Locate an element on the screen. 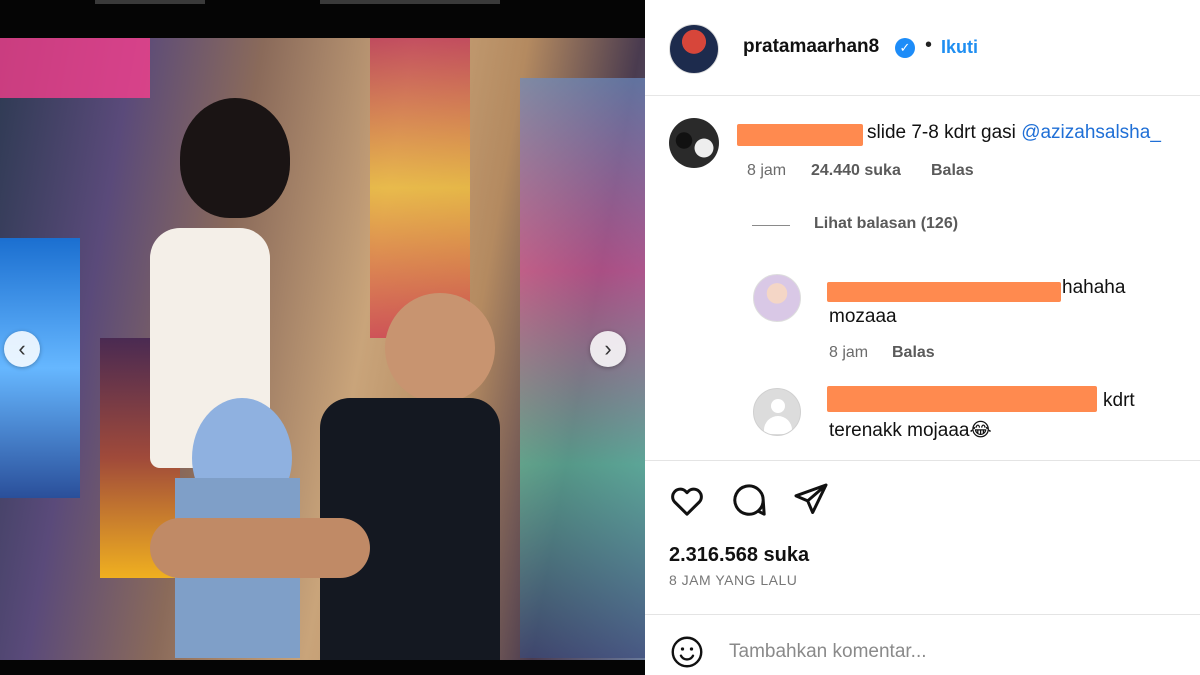 Image resolution: width=1200 pixels, height=675 pixels. comment-body: kdrt is located at coordinates (1119, 400).